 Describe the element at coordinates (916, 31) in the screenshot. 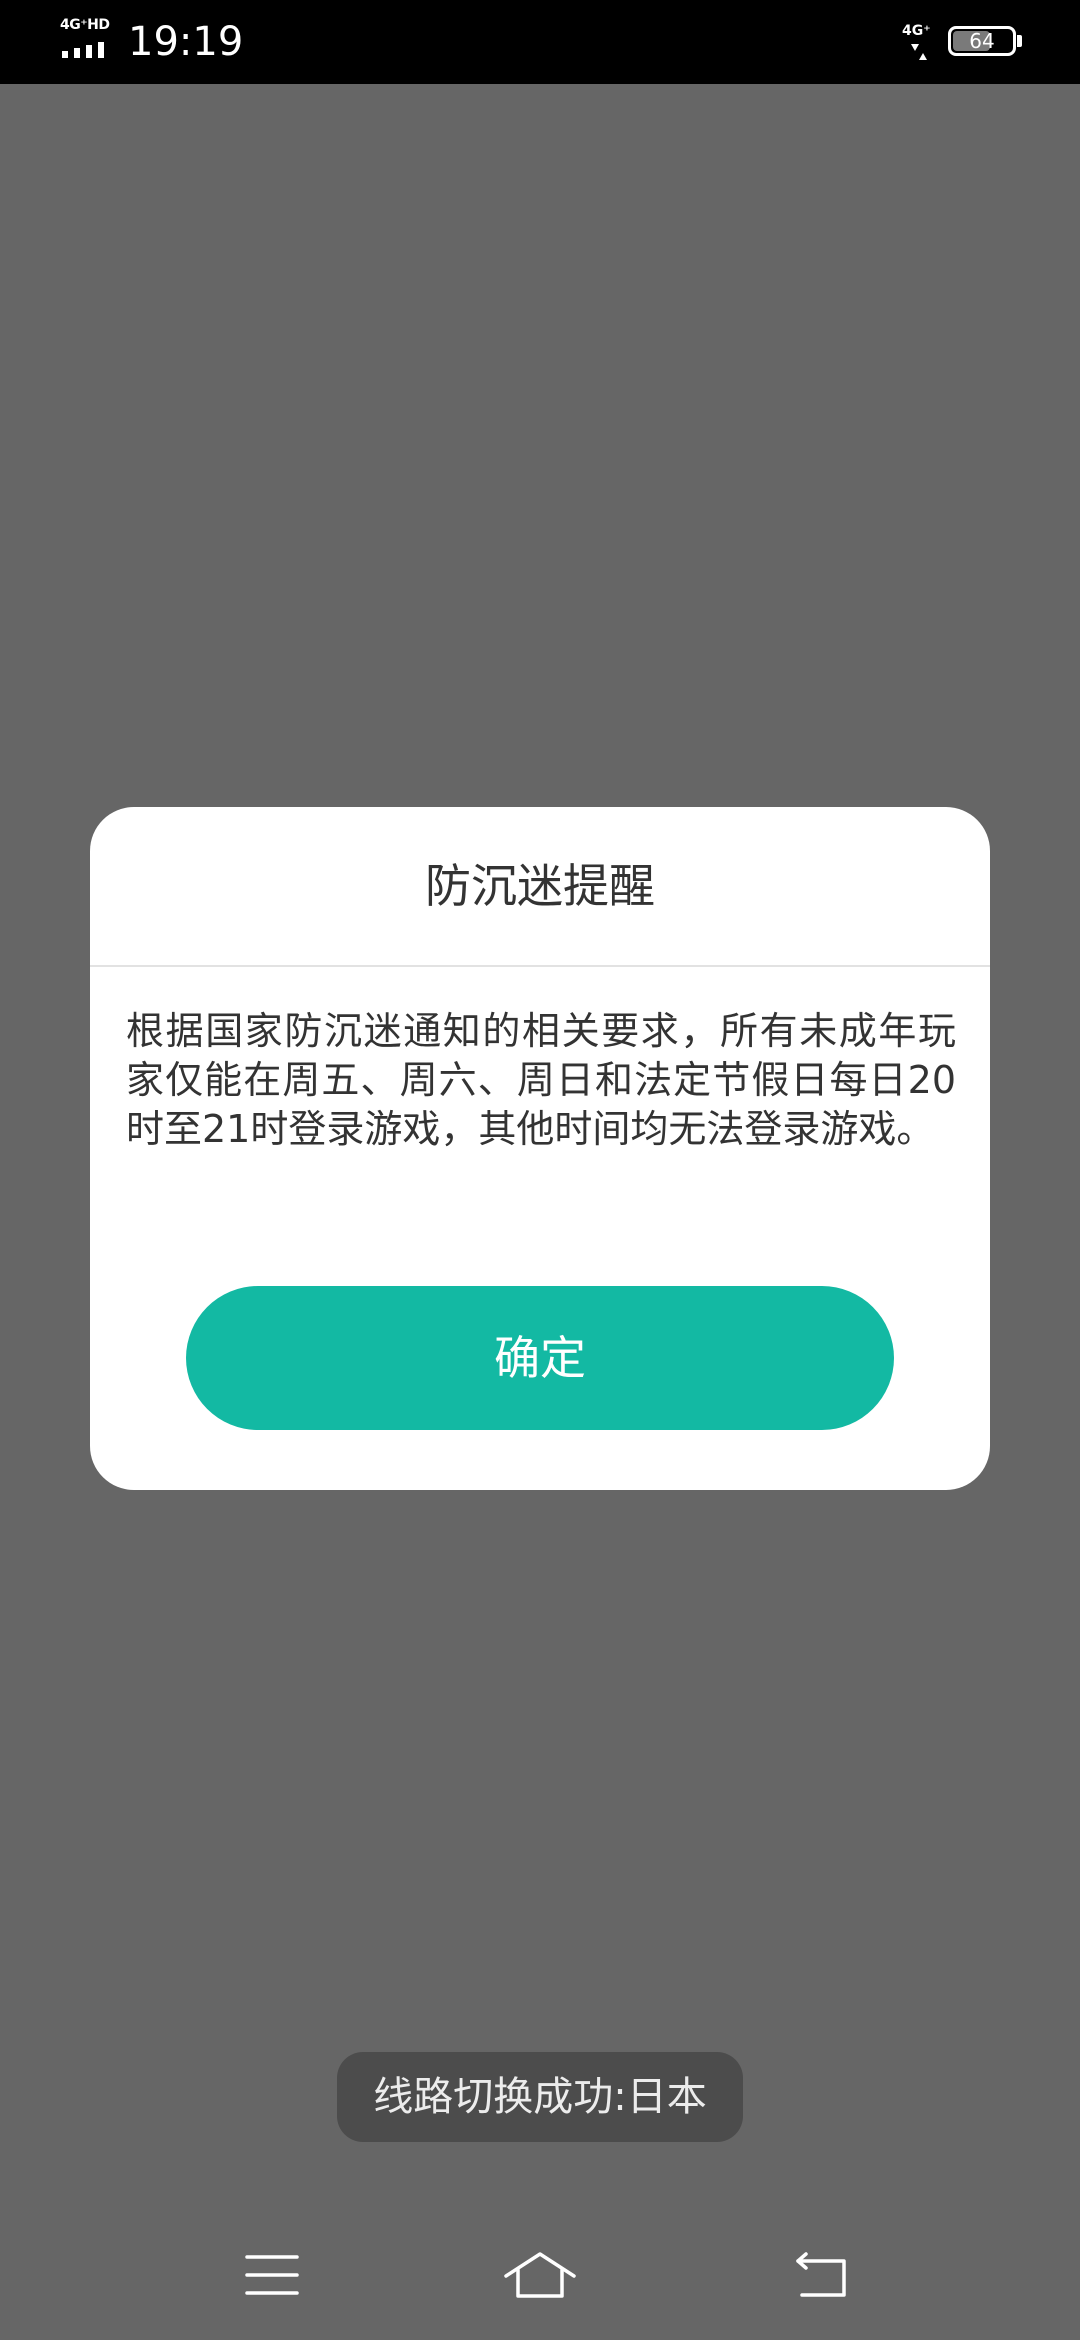

I see `data-network-label: 4G⁺` at that location.